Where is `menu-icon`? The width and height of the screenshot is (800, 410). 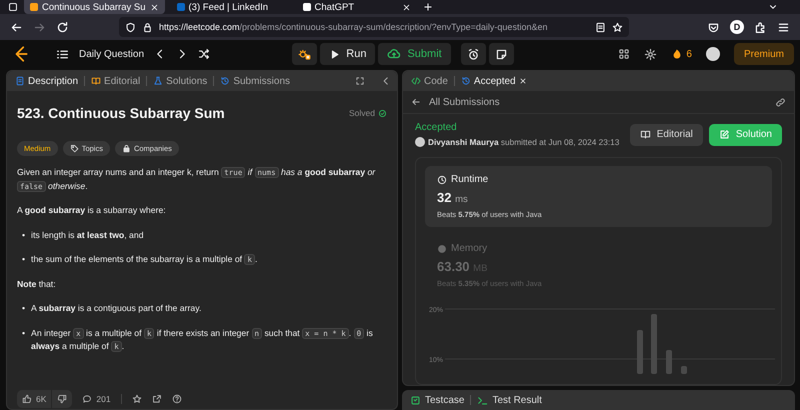
menu-icon is located at coordinates (783, 27).